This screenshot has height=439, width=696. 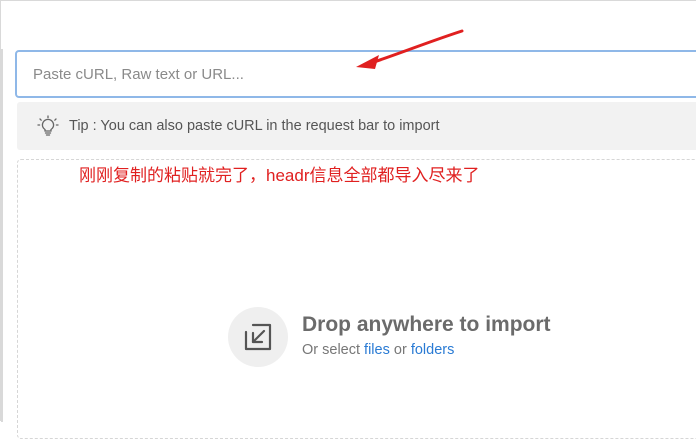 I want to click on drop-subtitle: Or select files or folders, so click(x=378, y=350).